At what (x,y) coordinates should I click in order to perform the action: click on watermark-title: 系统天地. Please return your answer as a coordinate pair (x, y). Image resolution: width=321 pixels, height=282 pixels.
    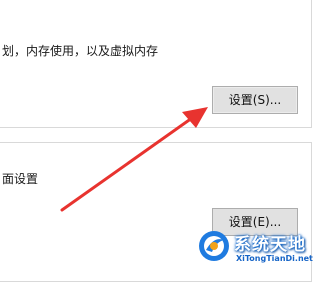
    Looking at the image, I should click on (270, 245).